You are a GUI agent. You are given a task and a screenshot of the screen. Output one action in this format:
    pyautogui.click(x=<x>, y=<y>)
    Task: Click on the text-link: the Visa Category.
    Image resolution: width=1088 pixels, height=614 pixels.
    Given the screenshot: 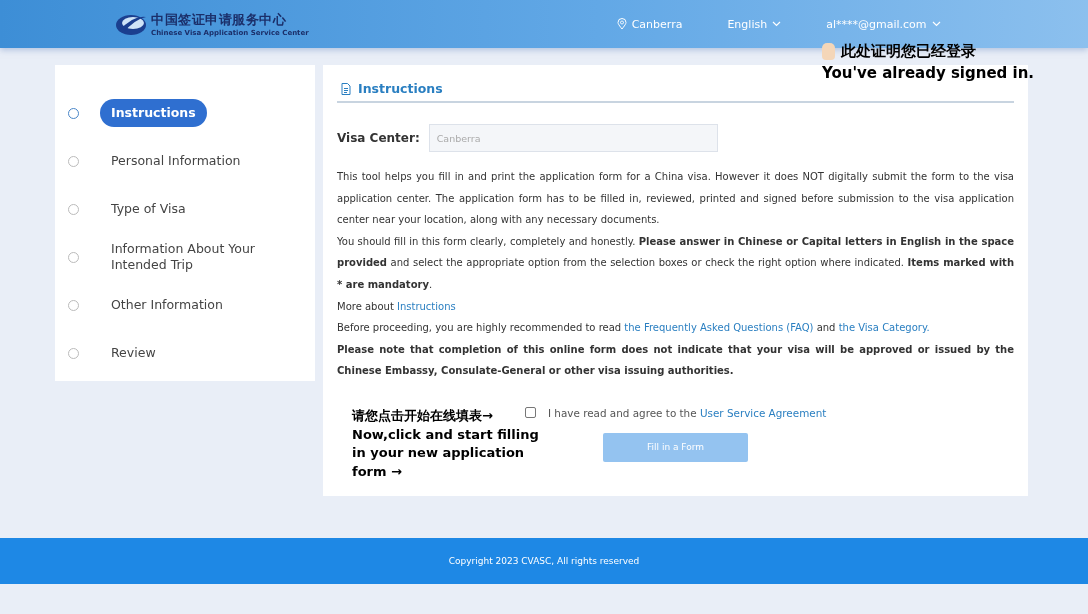 What is the action you would take?
    pyautogui.click(x=884, y=328)
    